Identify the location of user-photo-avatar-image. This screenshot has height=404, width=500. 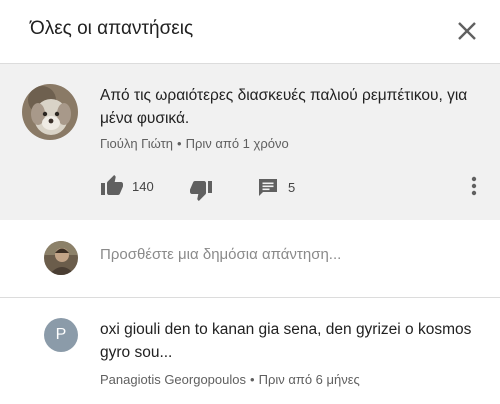
(61, 258).